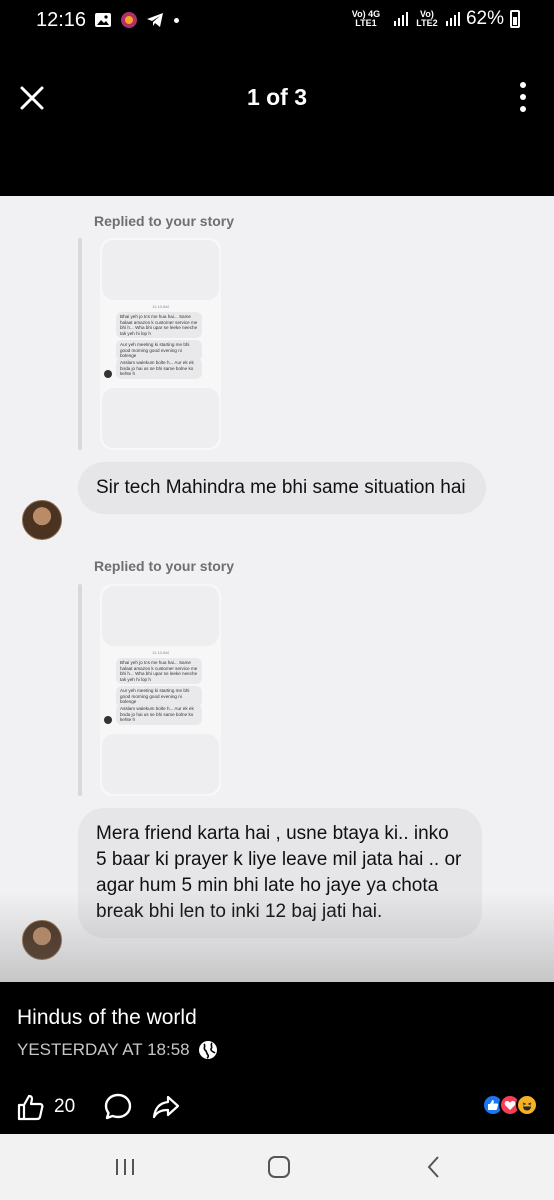 This screenshot has height=1200, width=554. Describe the element at coordinates (166, 1107) in the screenshot. I see `share-icon` at that location.